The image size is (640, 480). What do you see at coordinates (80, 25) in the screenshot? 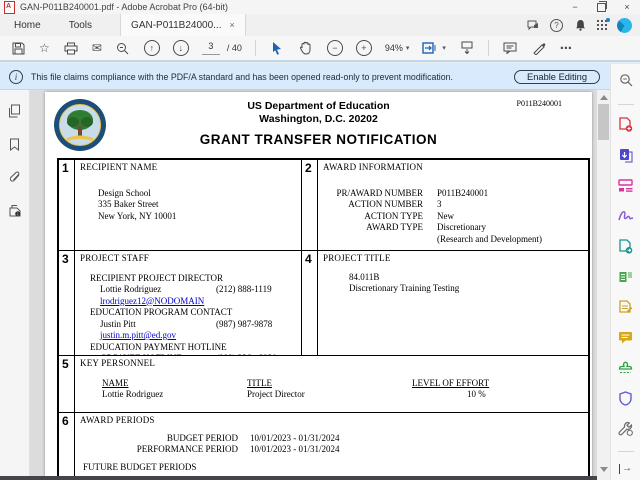
I see `tab-tools: Tools` at bounding box center [80, 25].